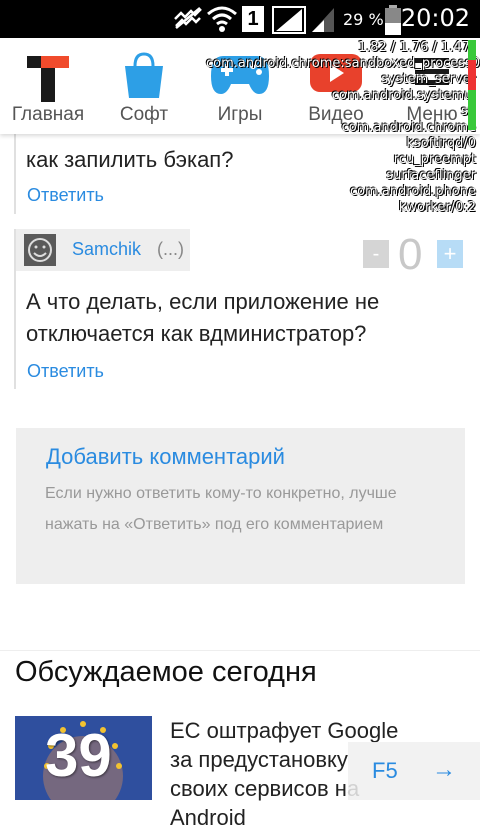  I want to click on shopping-bag-icon, so click(144, 75).